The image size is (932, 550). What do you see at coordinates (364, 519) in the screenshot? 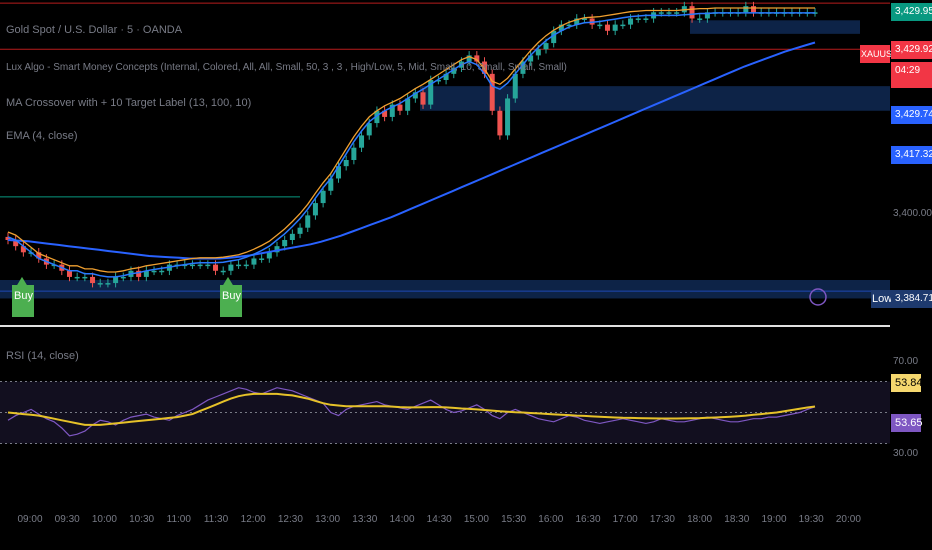
I see `x-tick-label: 13:30` at bounding box center [364, 519].